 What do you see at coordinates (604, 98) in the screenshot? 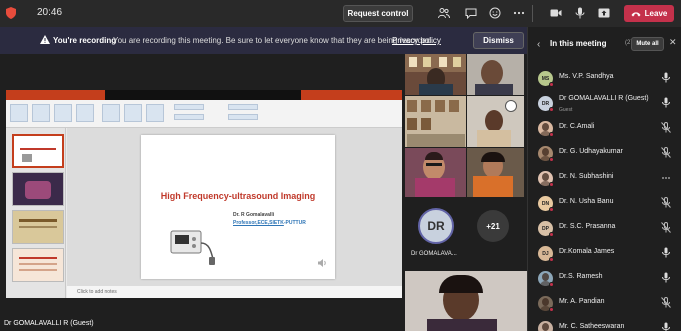
I see `participant-name: Dr GOMALAVALLI R (Guest)` at bounding box center [604, 98].